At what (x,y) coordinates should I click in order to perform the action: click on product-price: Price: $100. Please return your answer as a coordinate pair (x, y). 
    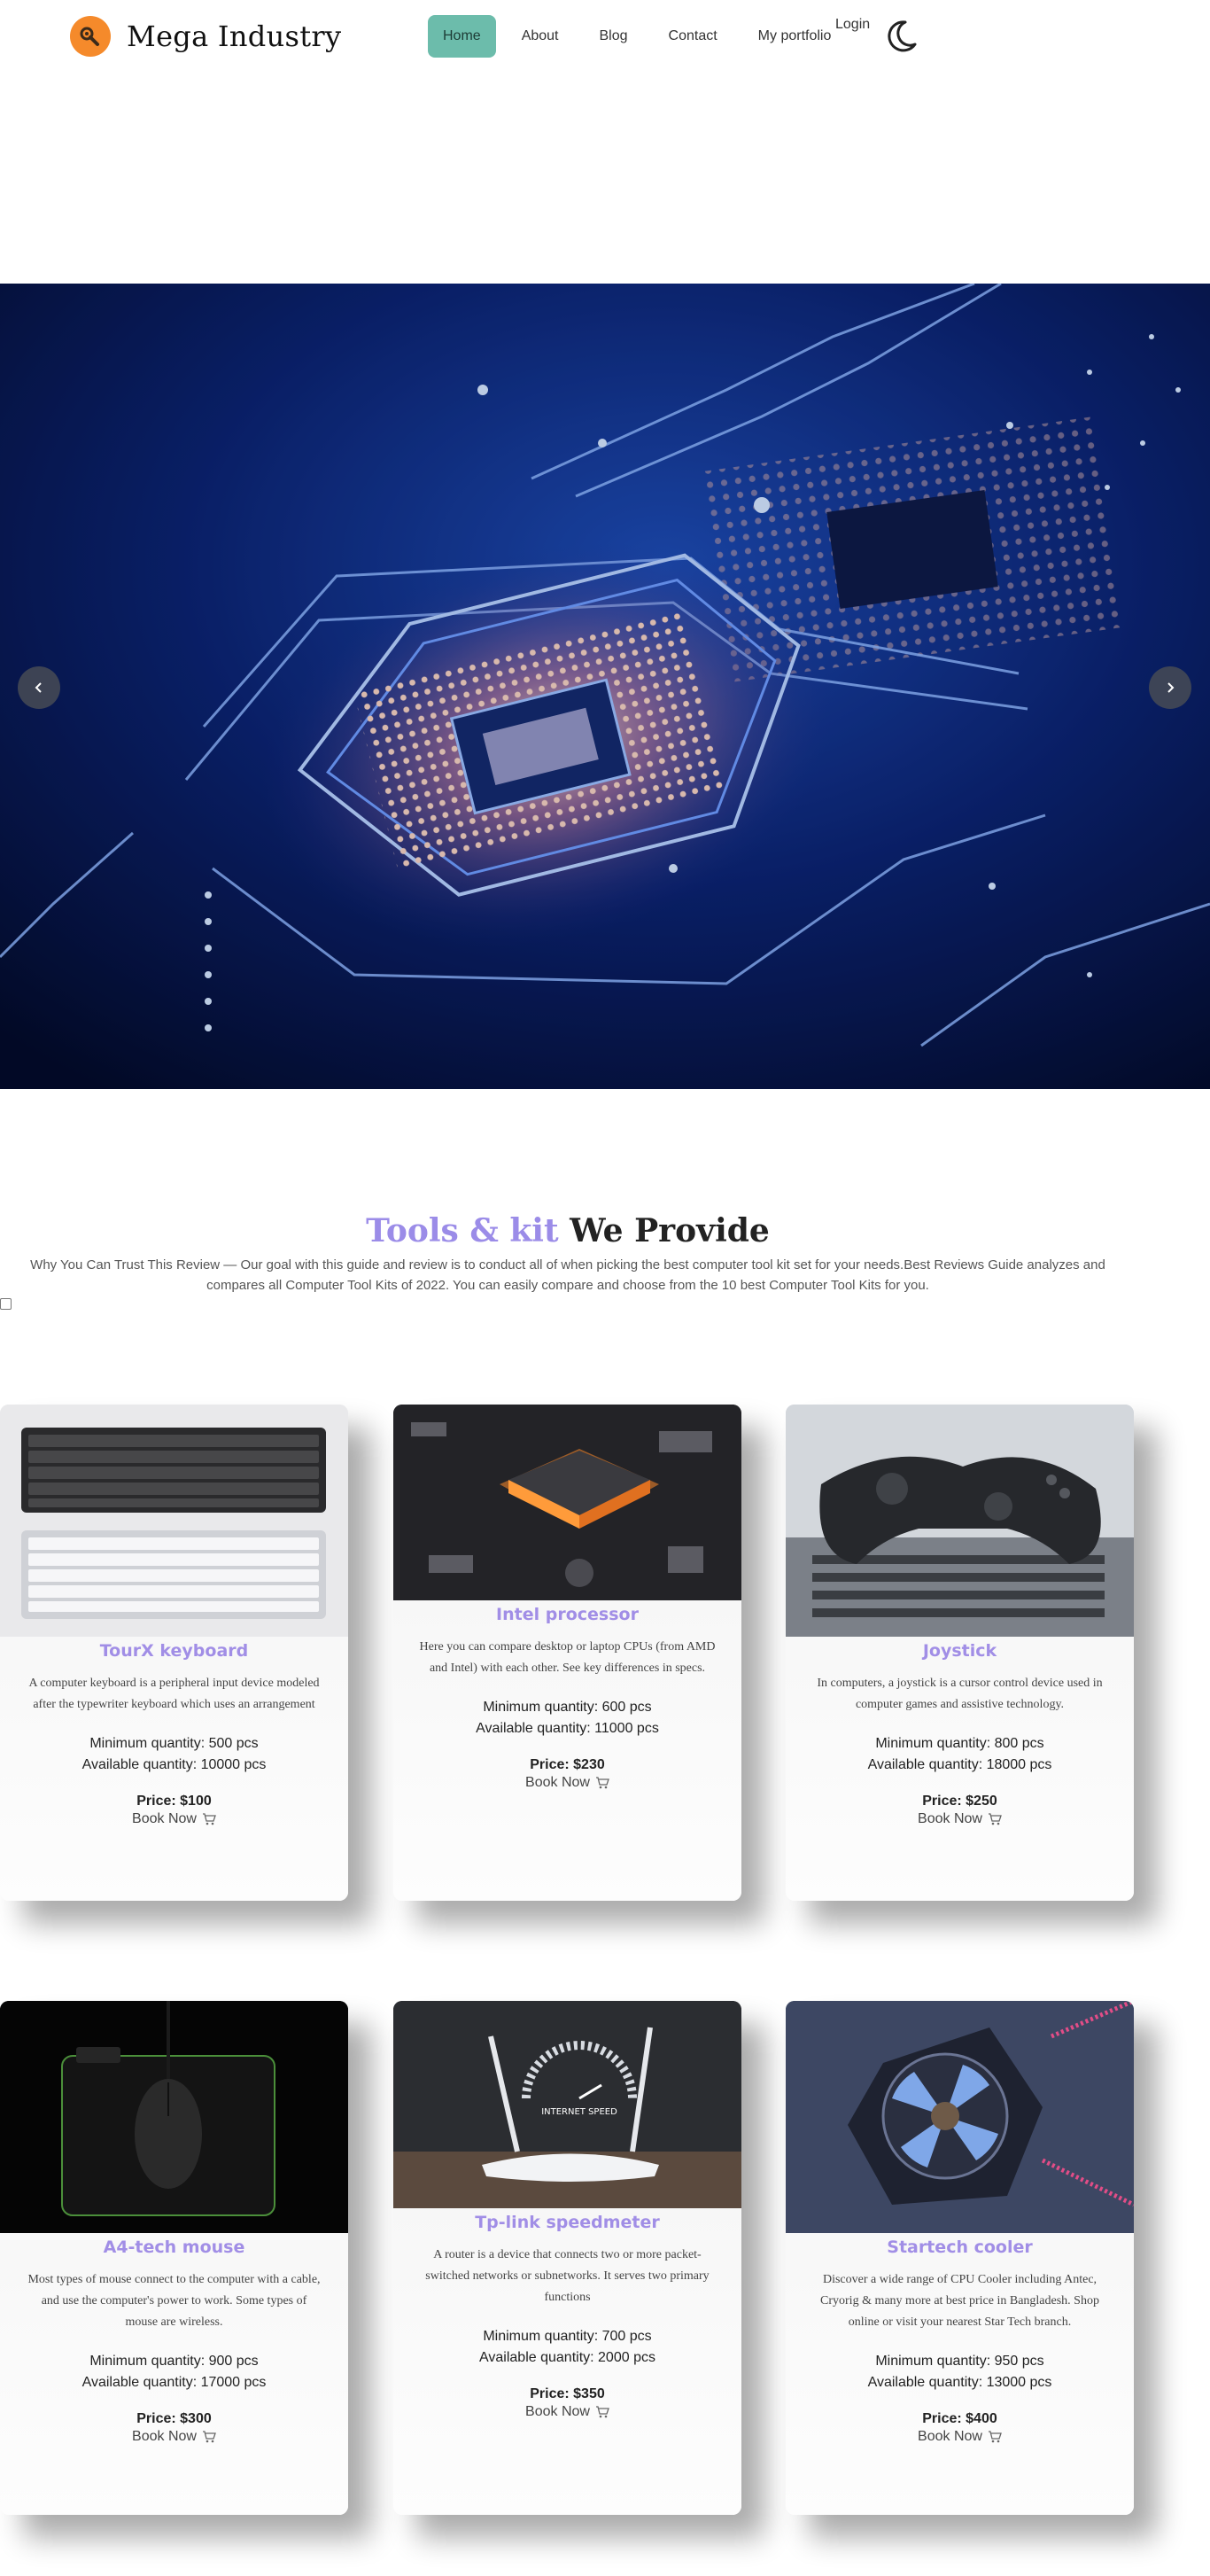
    Looking at the image, I should click on (174, 1802).